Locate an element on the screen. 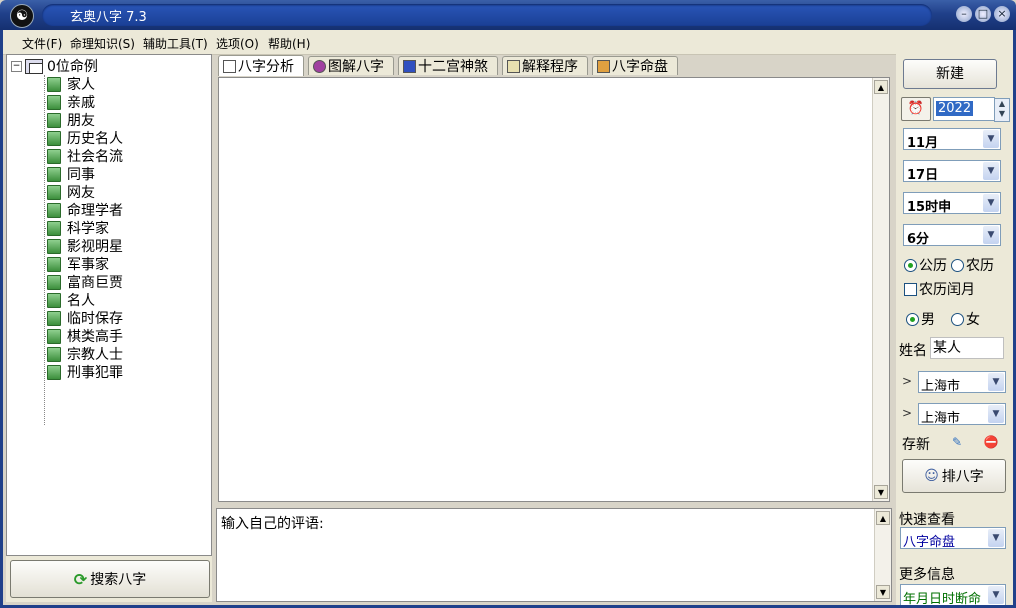 The width and height of the screenshot is (1016, 608). save-new-label: 存新 is located at coordinates (916, 445).